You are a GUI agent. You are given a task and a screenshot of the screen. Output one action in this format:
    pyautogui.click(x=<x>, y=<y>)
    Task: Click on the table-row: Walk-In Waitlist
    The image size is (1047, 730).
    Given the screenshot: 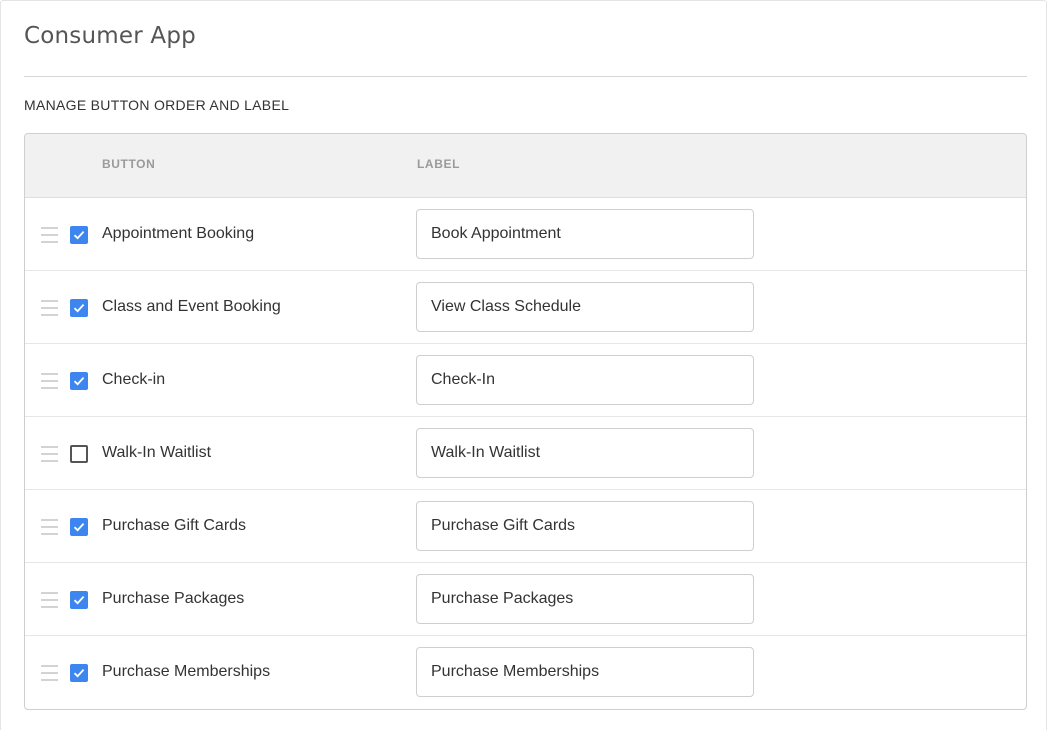 What is the action you would take?
    pyautogui.click(x=525, y=453)
    